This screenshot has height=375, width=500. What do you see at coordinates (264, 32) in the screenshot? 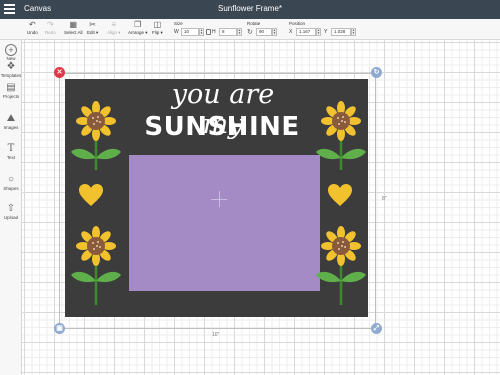
I see `rotate-input: 90` at bounding box center [264, 32].